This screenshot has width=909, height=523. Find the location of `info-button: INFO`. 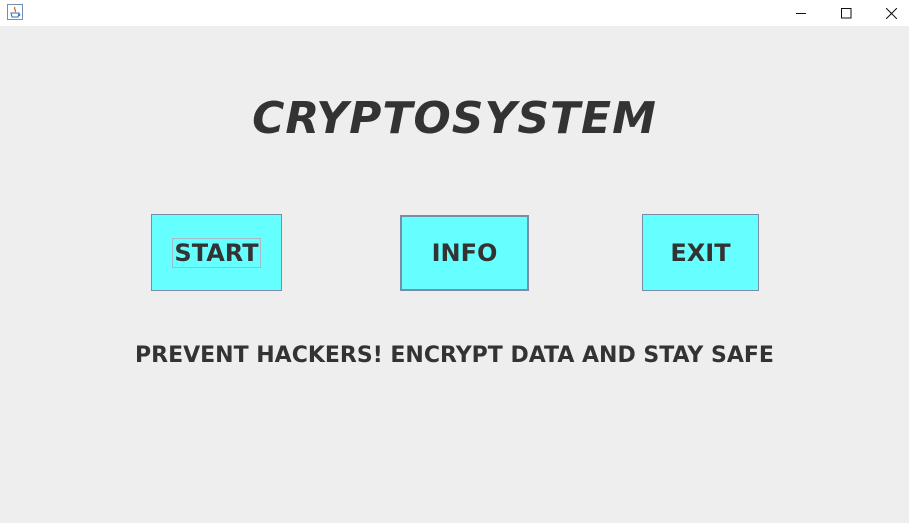

info-button: INFO is located at coordinates (464, 253).